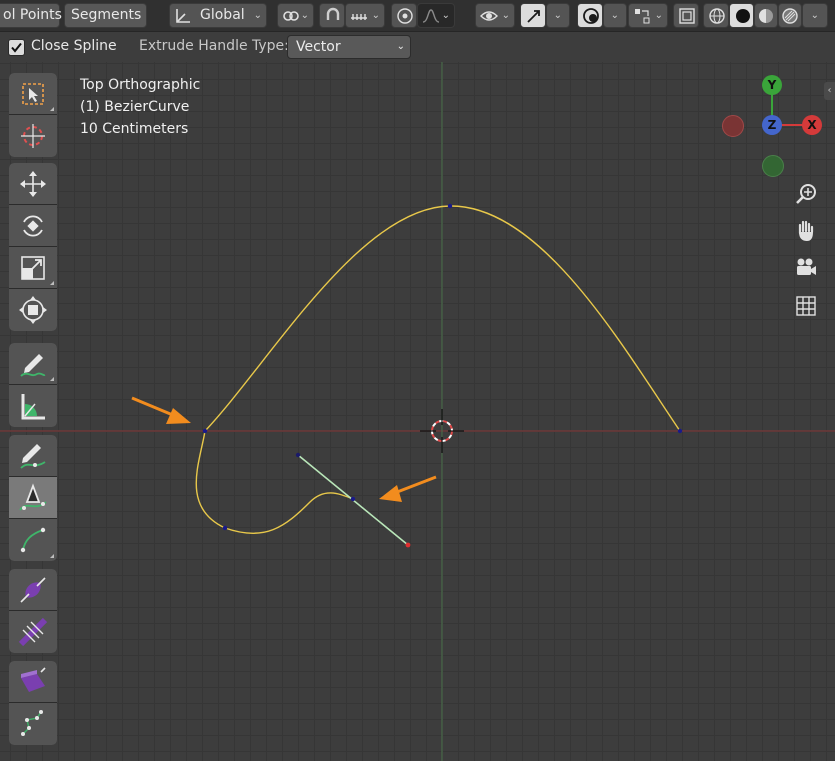 The width and height of the screenshot is (835, 761). Describe the element at coordinates (806, 194) in the screenshot. I see `zoom-icon` at that location.